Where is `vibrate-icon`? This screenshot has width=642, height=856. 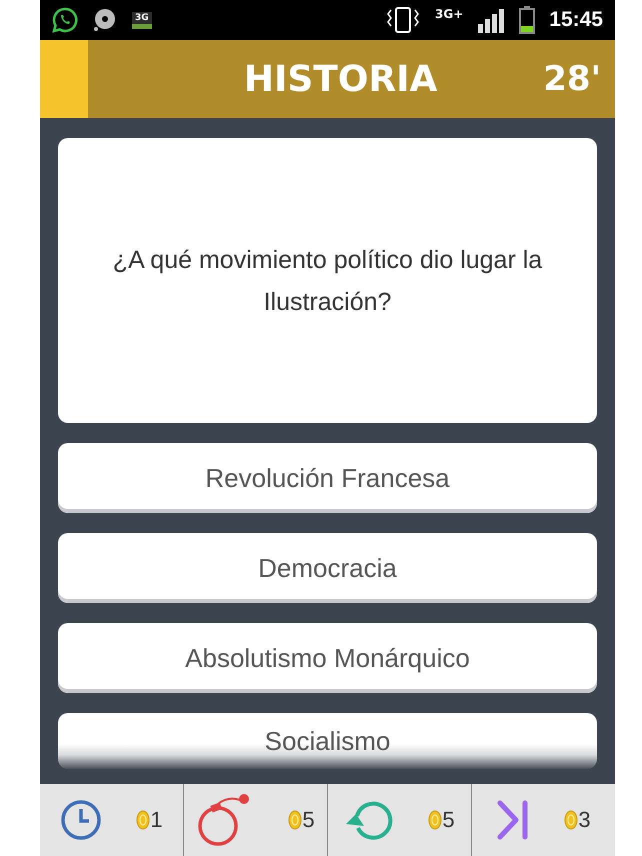 vibrate-icon is located at coordinates (403, 20).